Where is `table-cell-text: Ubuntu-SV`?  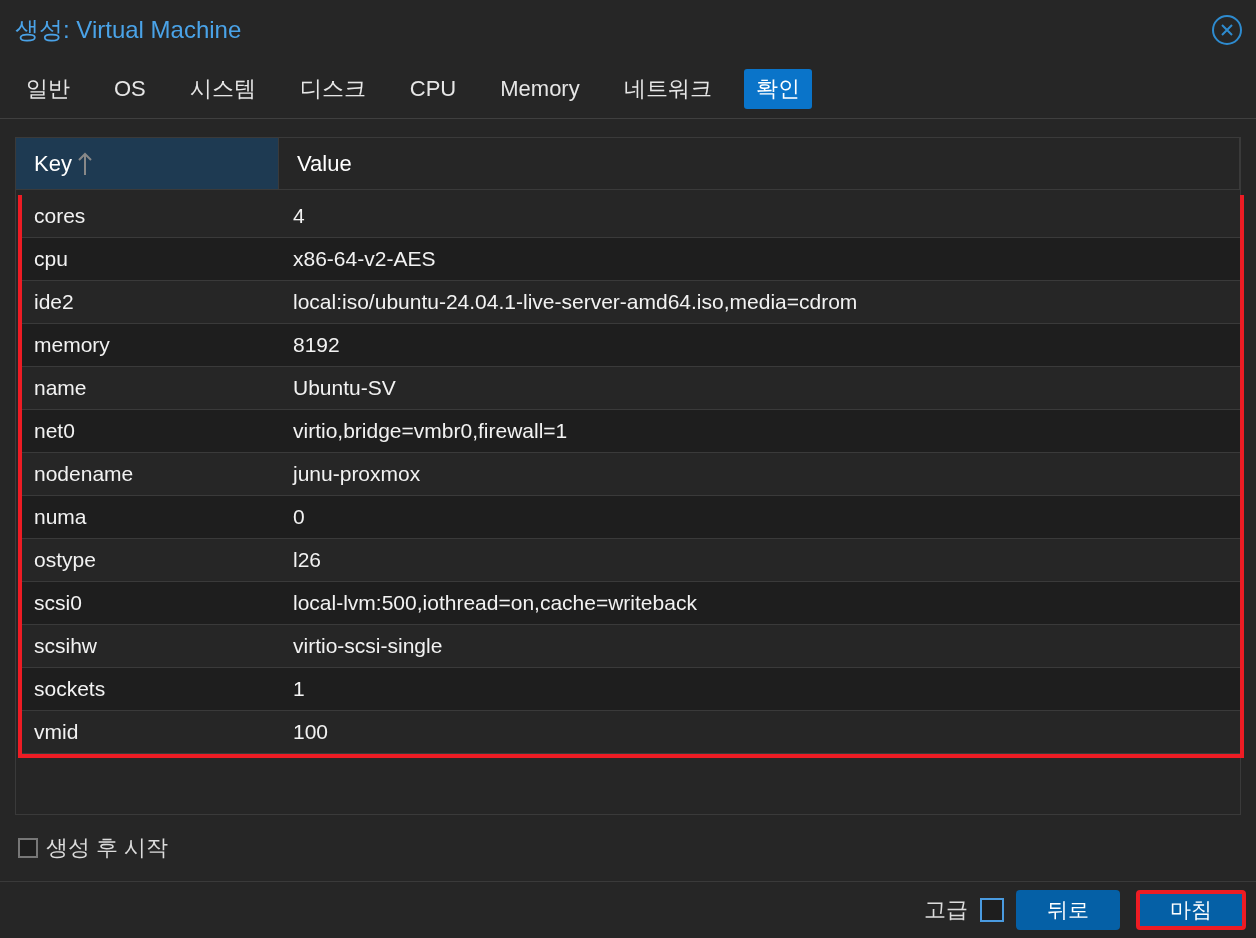 table-cell-text: Ubuntu-SV is located at coordinates (344, 388).